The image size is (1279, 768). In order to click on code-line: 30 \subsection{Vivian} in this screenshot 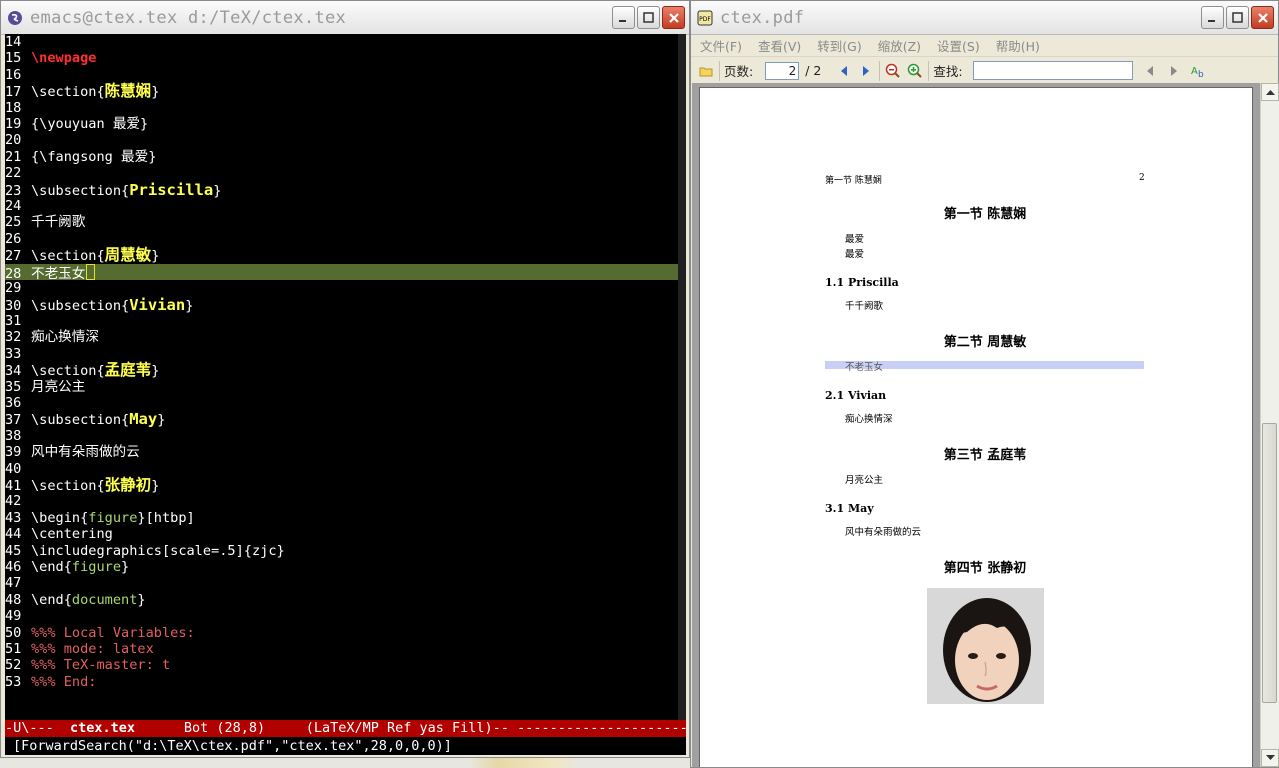, I will do `click(341, 305)`.